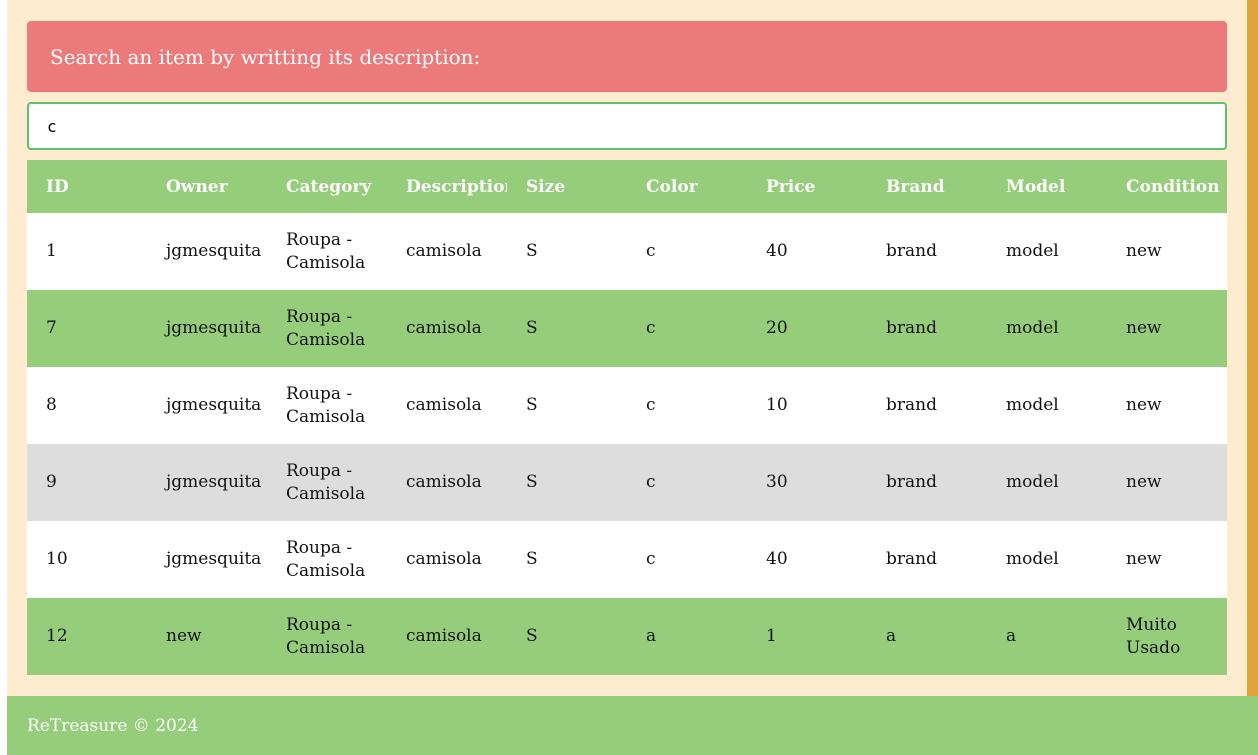 This screenshot has height=755, width=1258. I want to click on column-header-brand: Brand, so click(927, 186).